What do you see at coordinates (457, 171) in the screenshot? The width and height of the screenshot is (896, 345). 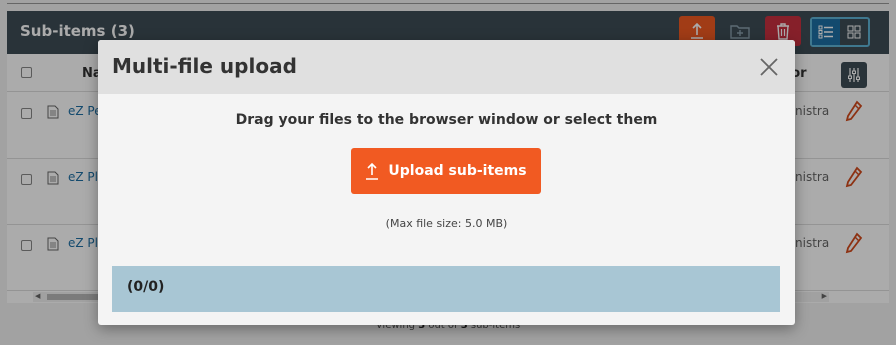 I see `upload-button-label: Upload sub-items` at bounding box center [457, 171].